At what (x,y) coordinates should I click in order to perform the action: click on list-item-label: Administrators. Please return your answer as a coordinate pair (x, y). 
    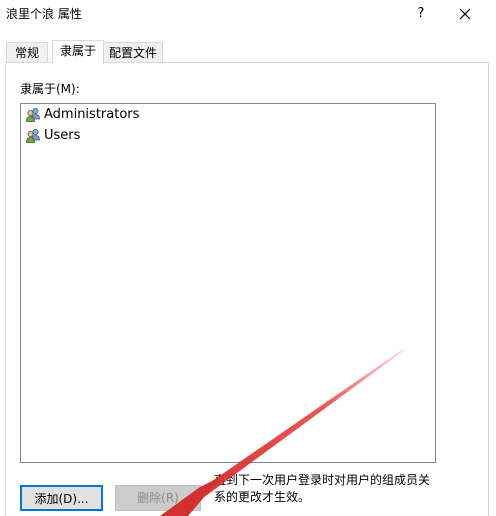
    Looking at the image, I should click on (92, 114).